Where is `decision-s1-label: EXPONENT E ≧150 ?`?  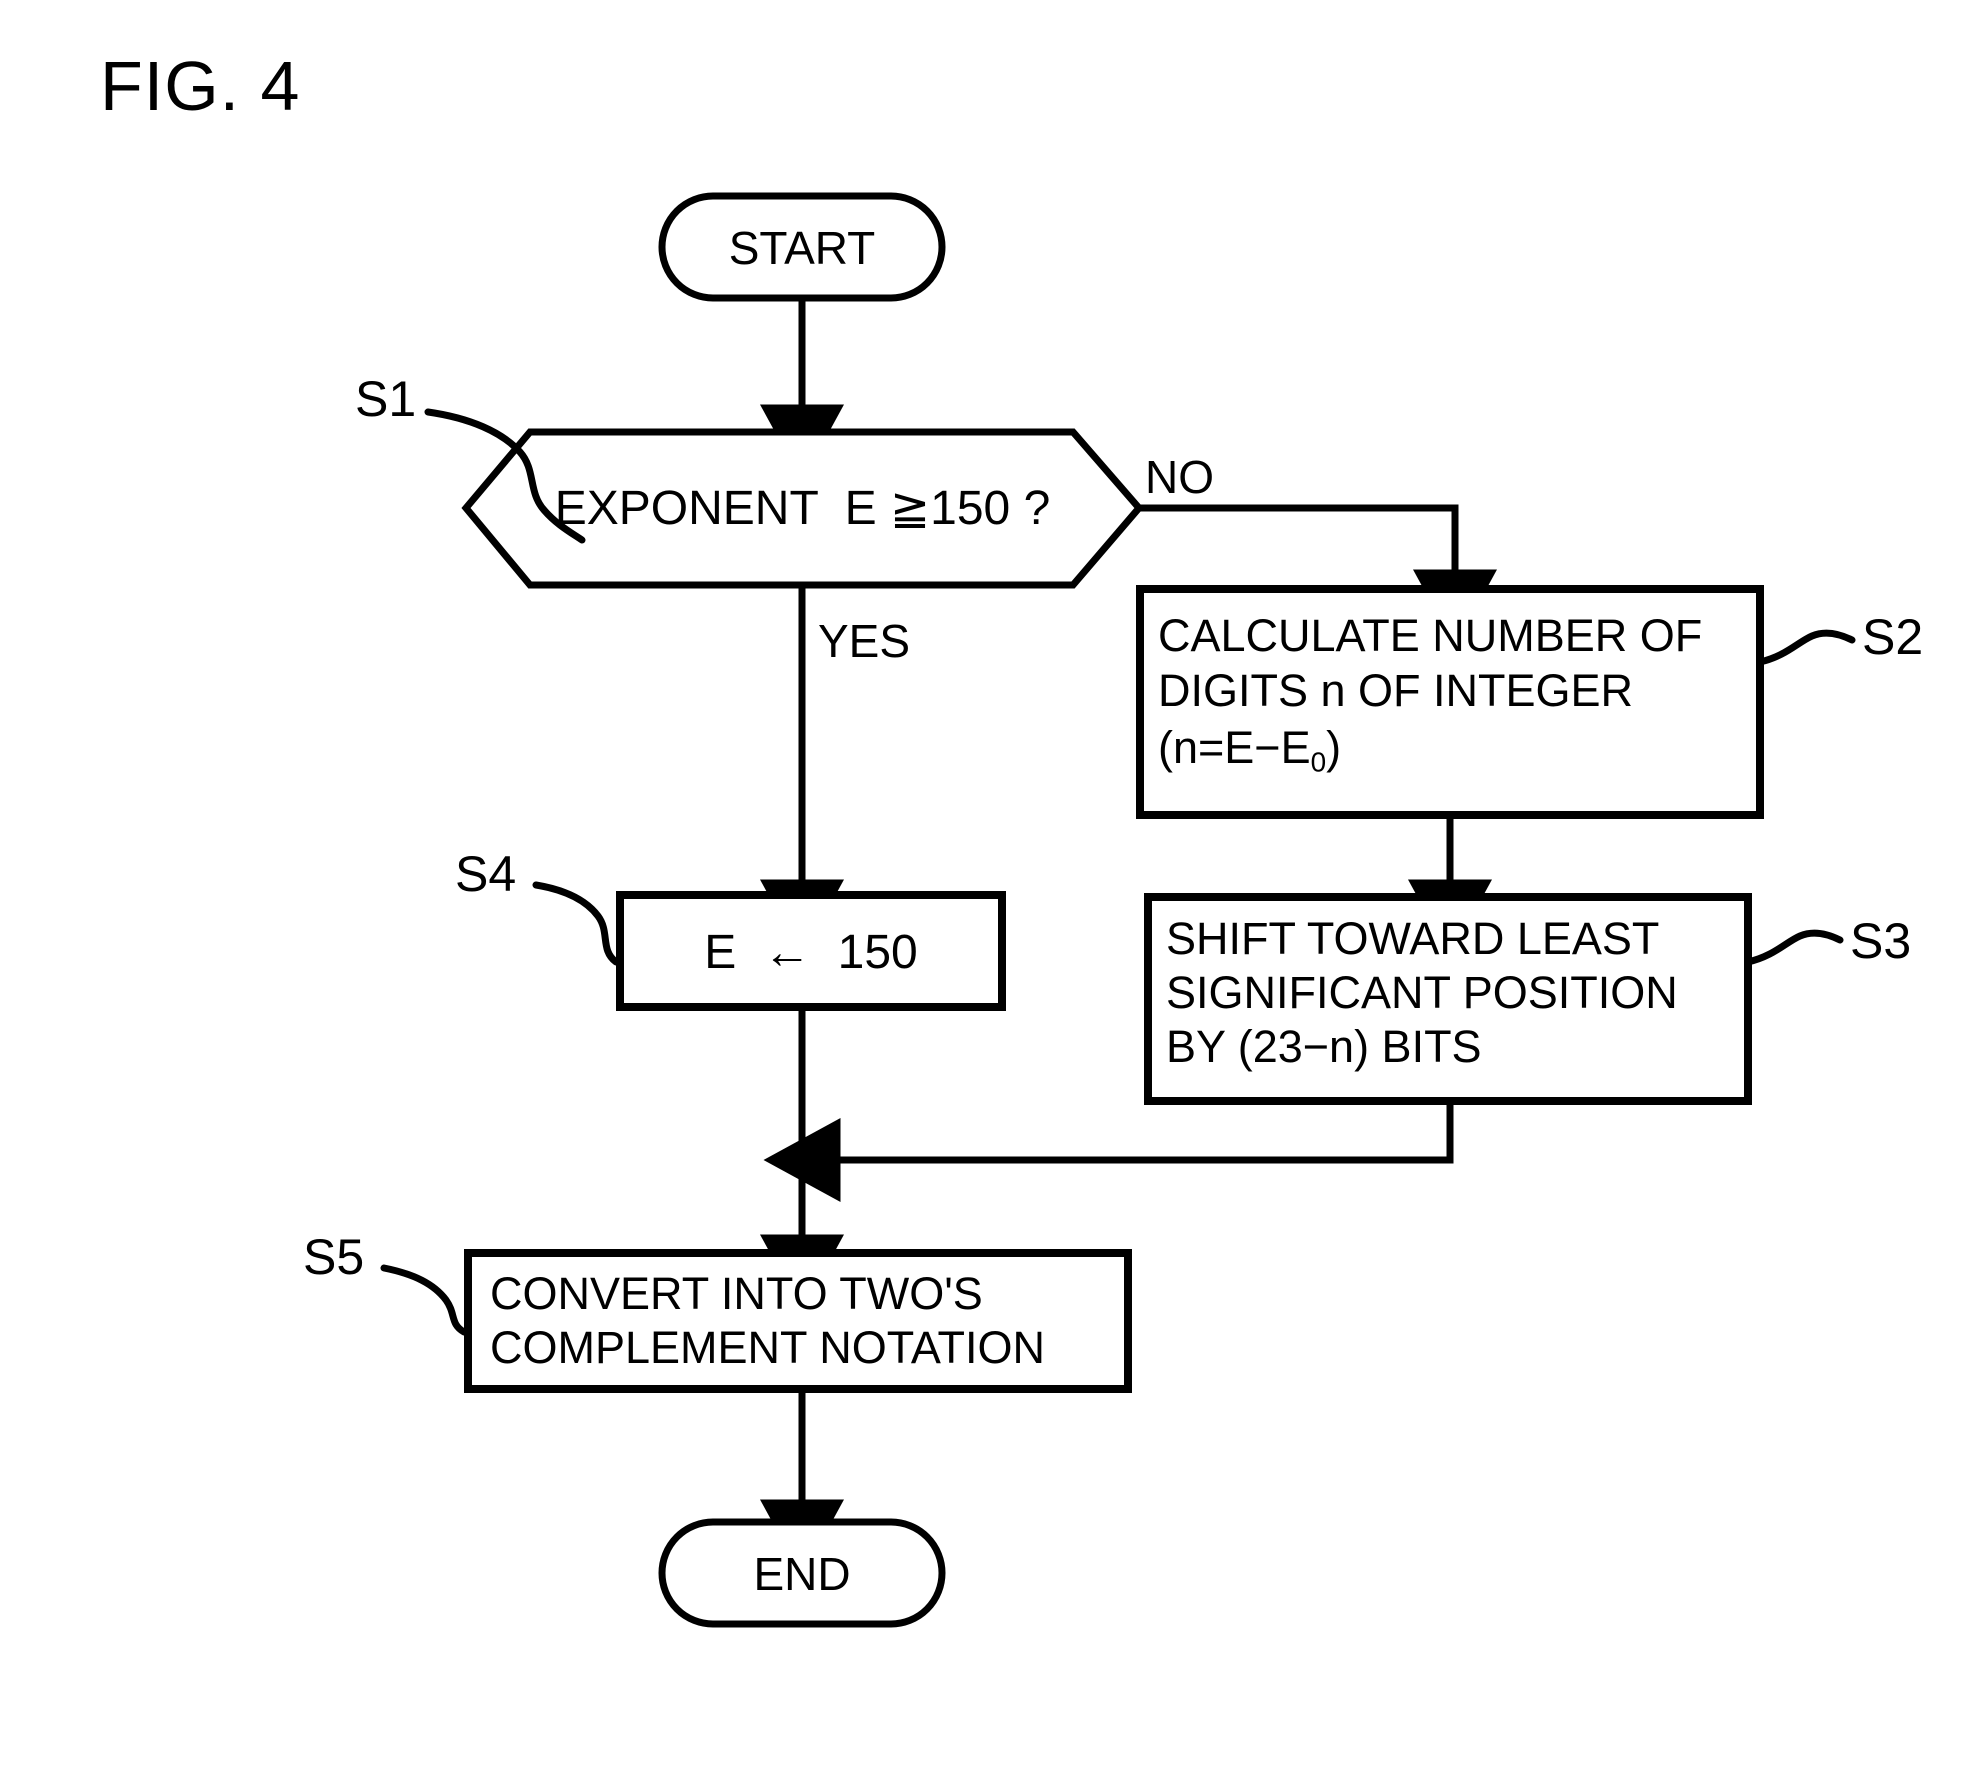
decision-s1-label: EXPONENT E ≧150 ? is located at coordinates (802, 508).